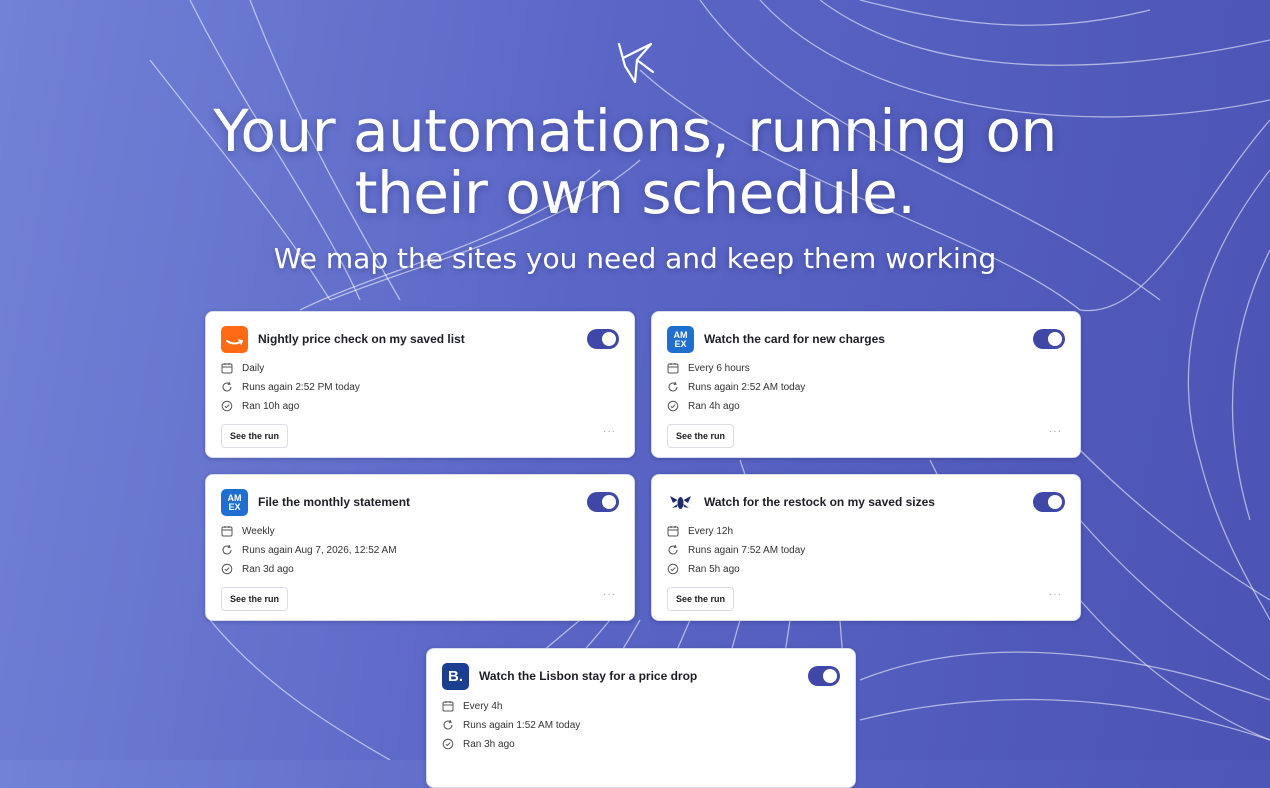 This screenshot has height=788, width=1270. Describe the element at coordinates (635, 131) in the screenshot. I see `headline-line-1: Your automations, running on` at that location.